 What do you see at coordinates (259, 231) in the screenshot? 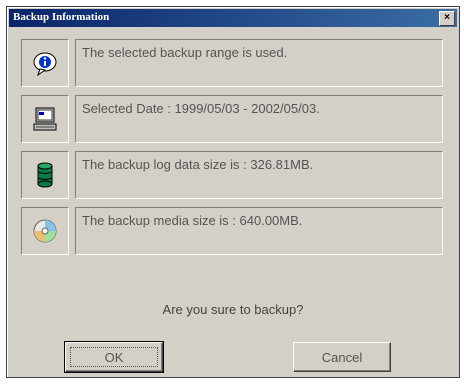
I see `media-size-text-box: The backup media size is : 640.00MB.` at bounding box center [259, 231].